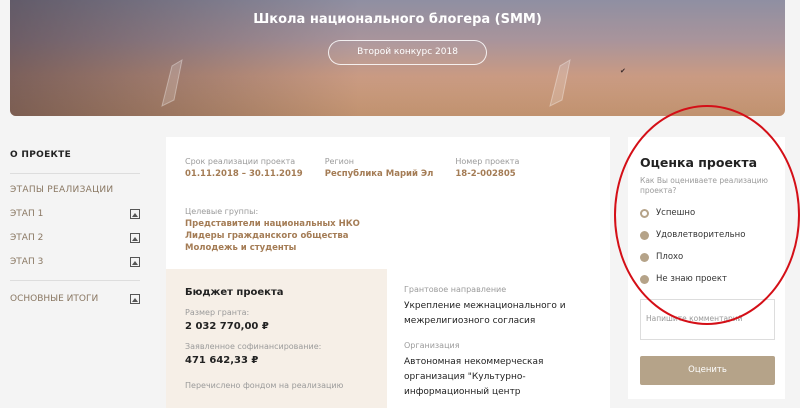 The image size is (800, 408). What do you see at coordinates (707, 370) in the screenshot?
I see `rate-button: Оценить` at bounding box center [707, 370].